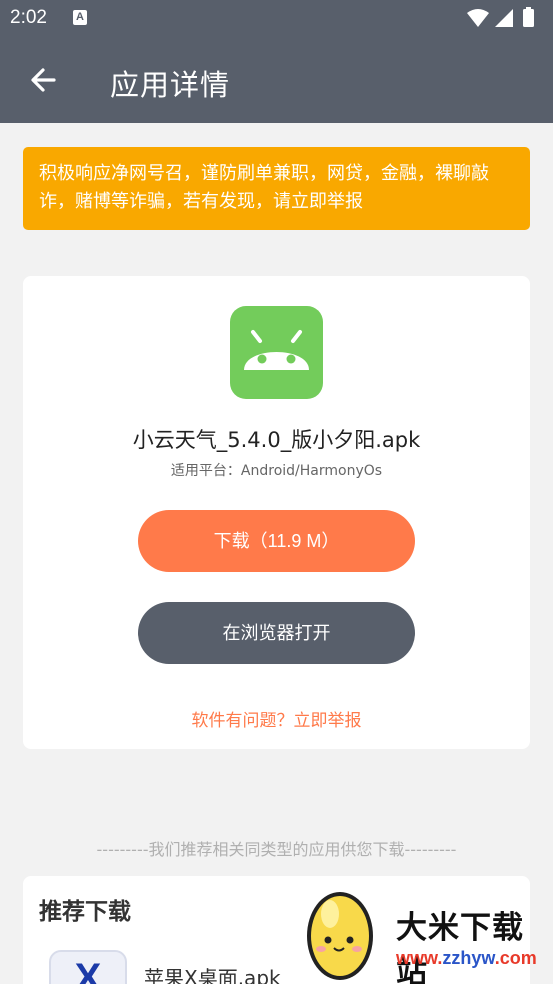  Describe the element at coordinates (80, 17) in the screenshot. I see `notification-a-icon: A` at that location.